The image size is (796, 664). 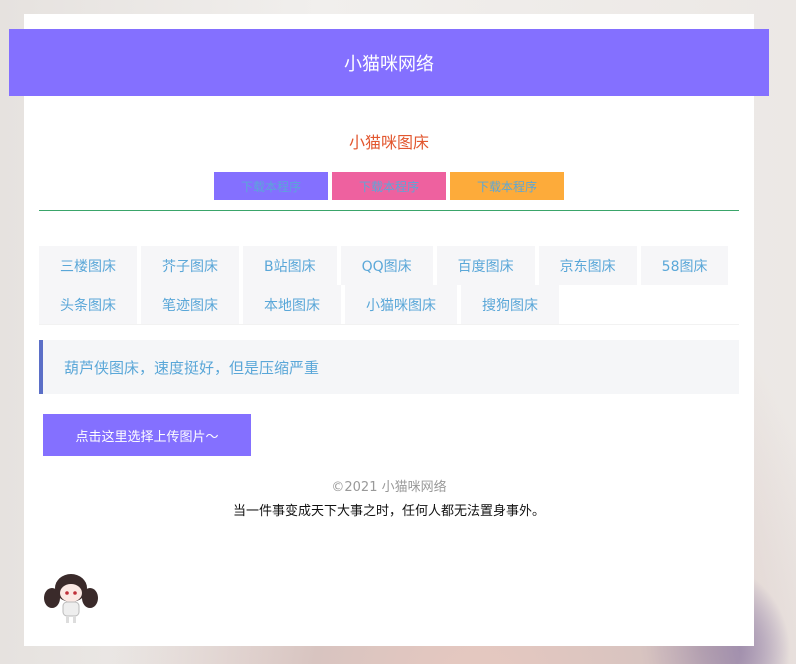 I want to click on download-button-2: 下载本程序, so click(x=389, y=186).